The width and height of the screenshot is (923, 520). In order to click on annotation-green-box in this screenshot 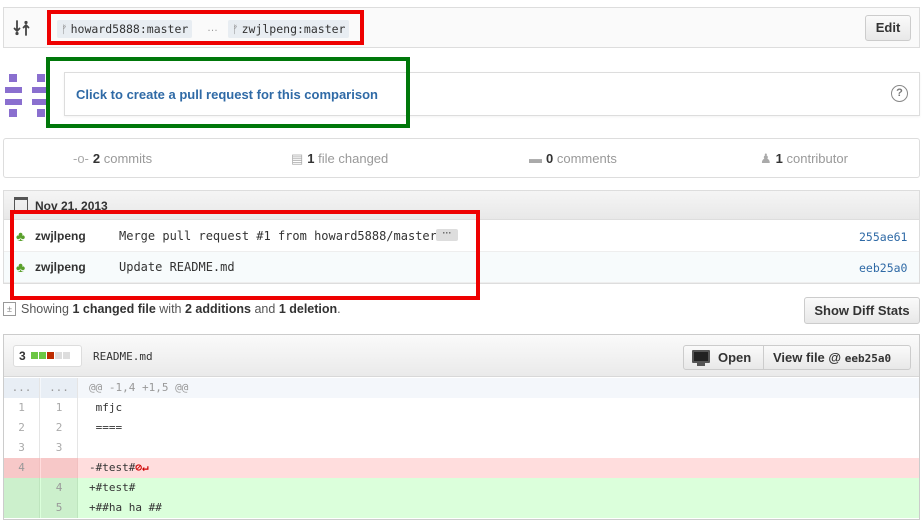, I will do `click(228, 92)`.